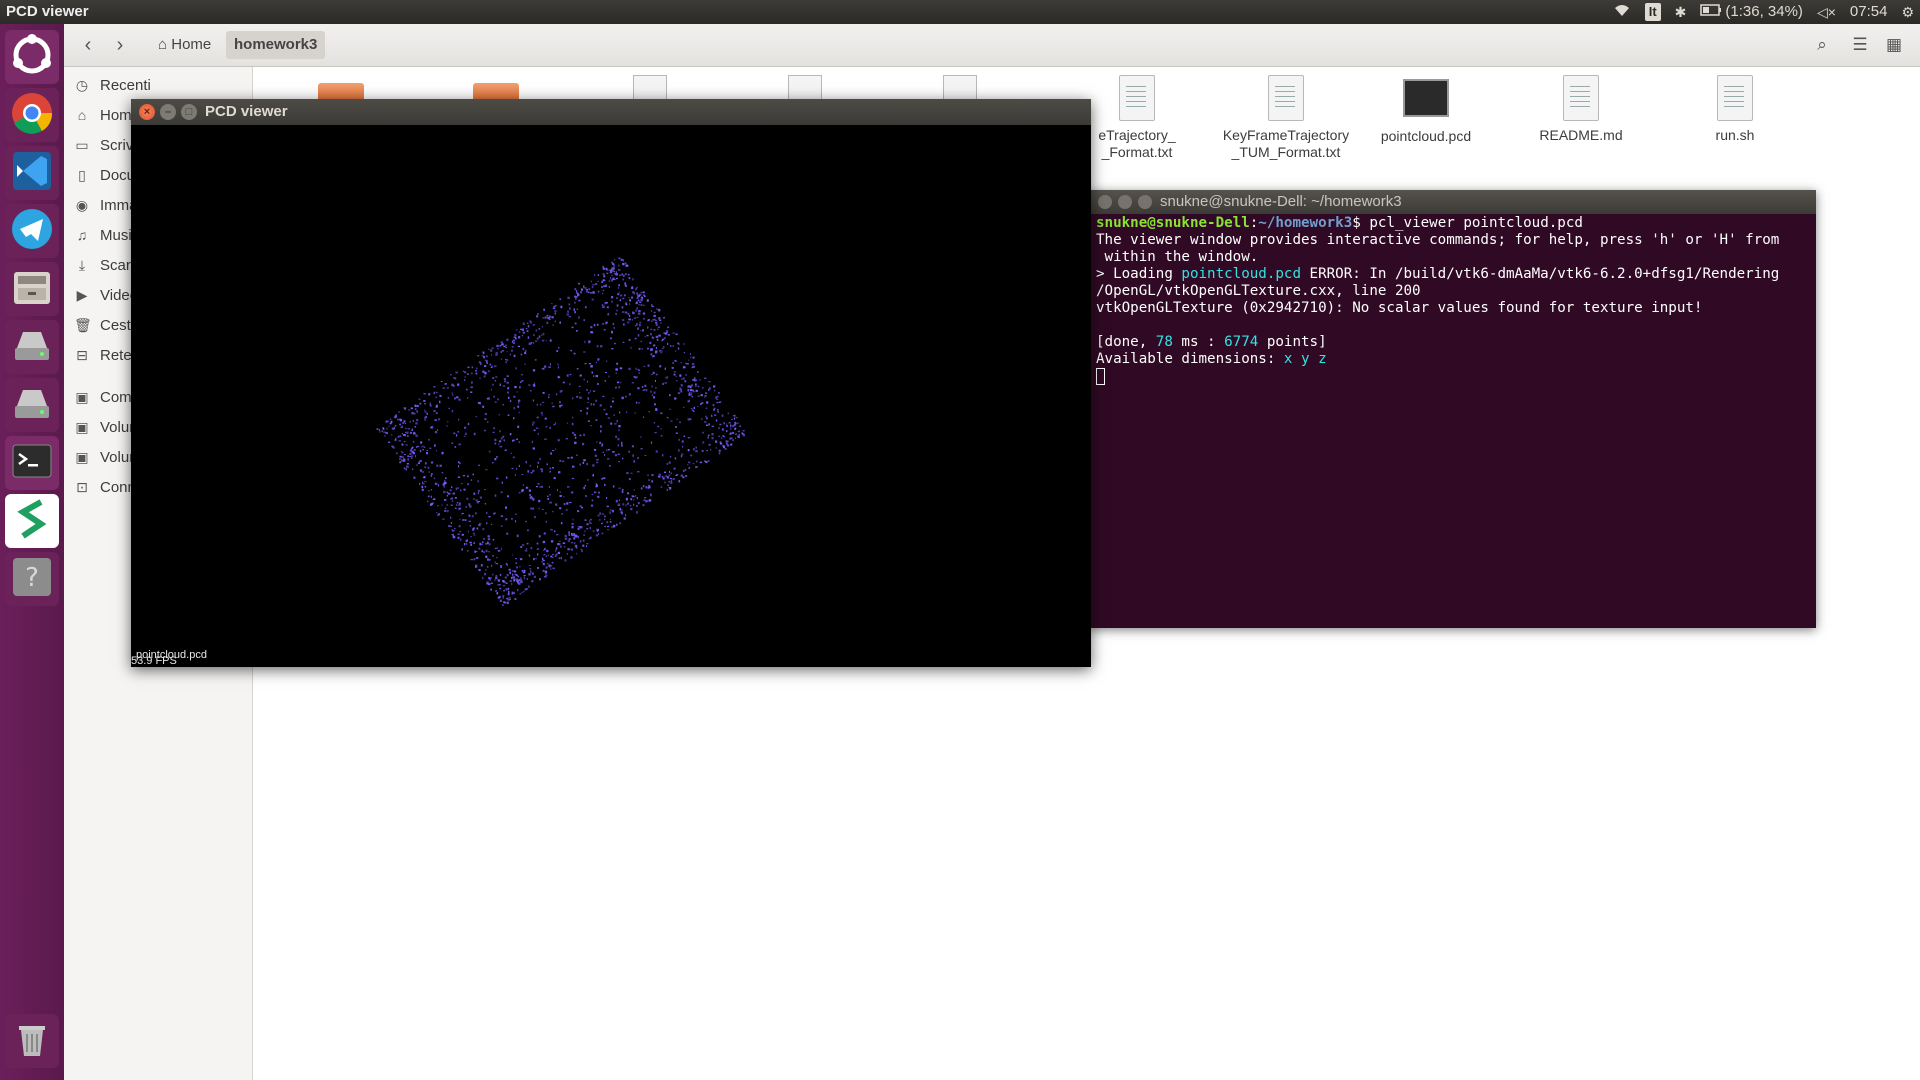 The image size is (1920, 1080). I want to click on terminal-line: Available dimensions: x y z, so click(1452, 359).